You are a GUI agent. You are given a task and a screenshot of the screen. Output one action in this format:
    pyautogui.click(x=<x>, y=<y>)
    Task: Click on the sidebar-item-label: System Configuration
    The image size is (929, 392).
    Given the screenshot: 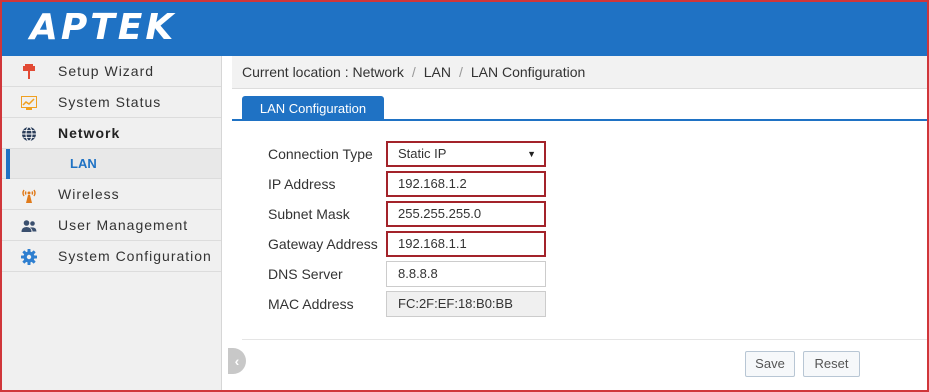 What is the action you would take?
    pyautogui.click(x=135, y=256)
    